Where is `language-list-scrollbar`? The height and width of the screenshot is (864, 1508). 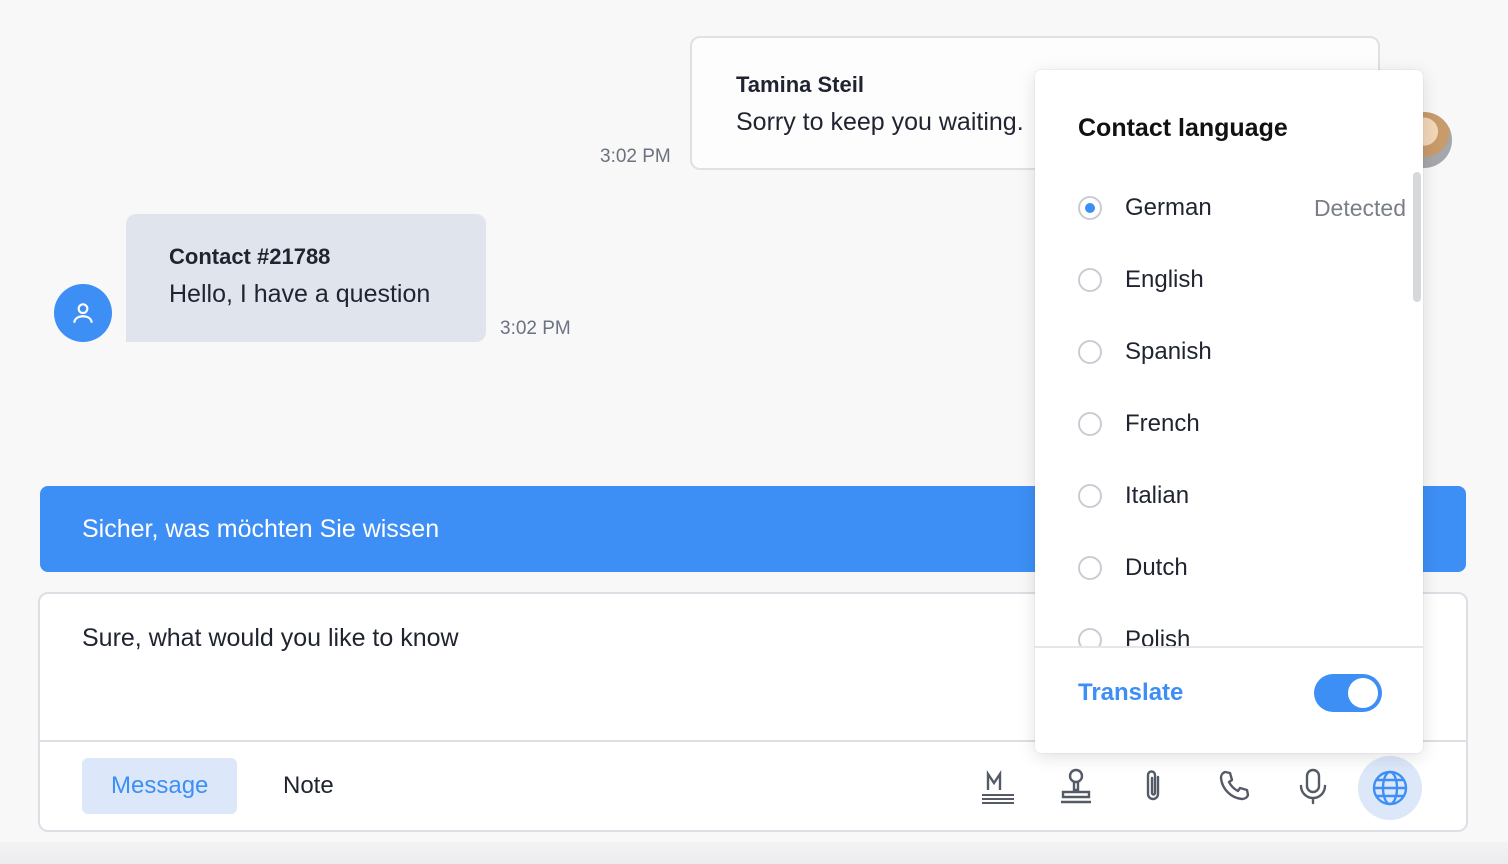
language-list-scrollbar is located at coordinates (1417, 237).